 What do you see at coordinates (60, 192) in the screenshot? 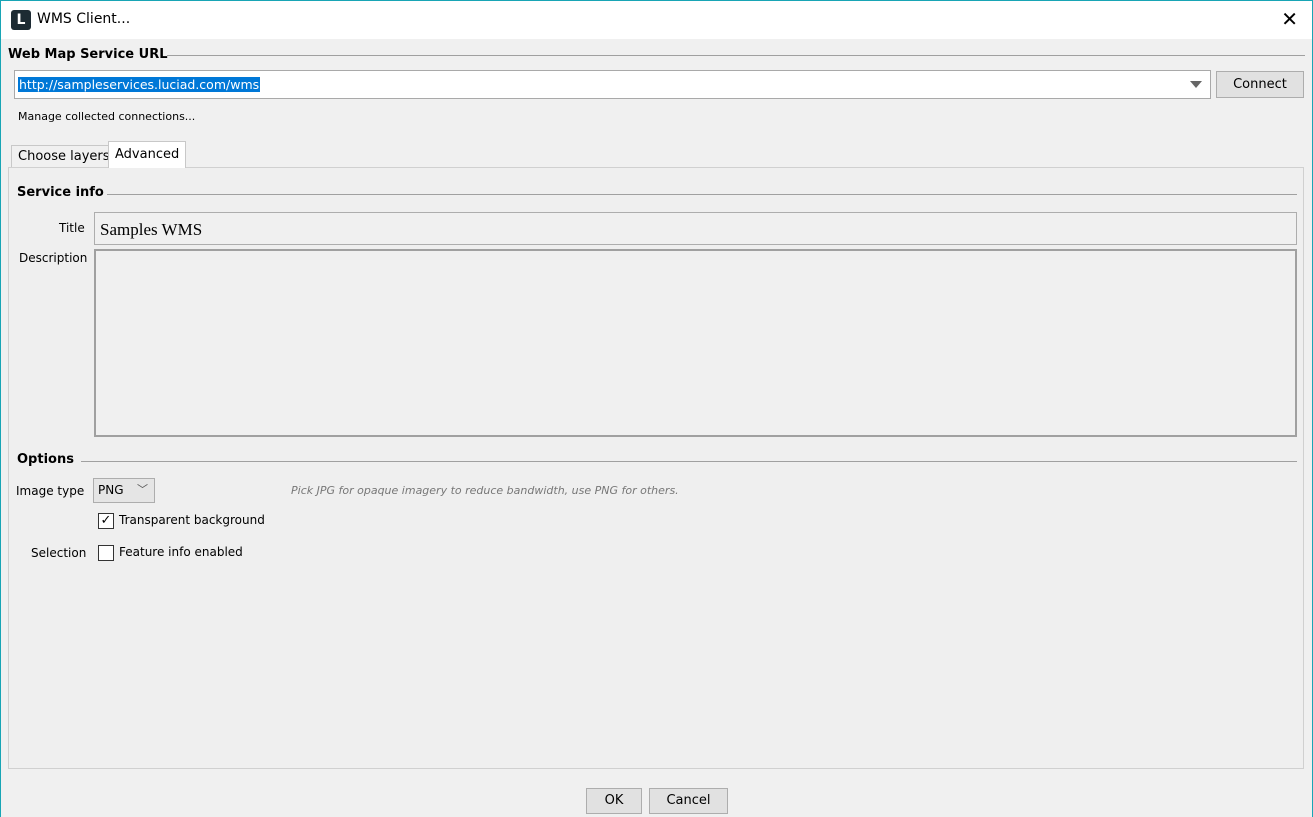
I see `service-info-heading: Service info` at bounding box center [60, 192].